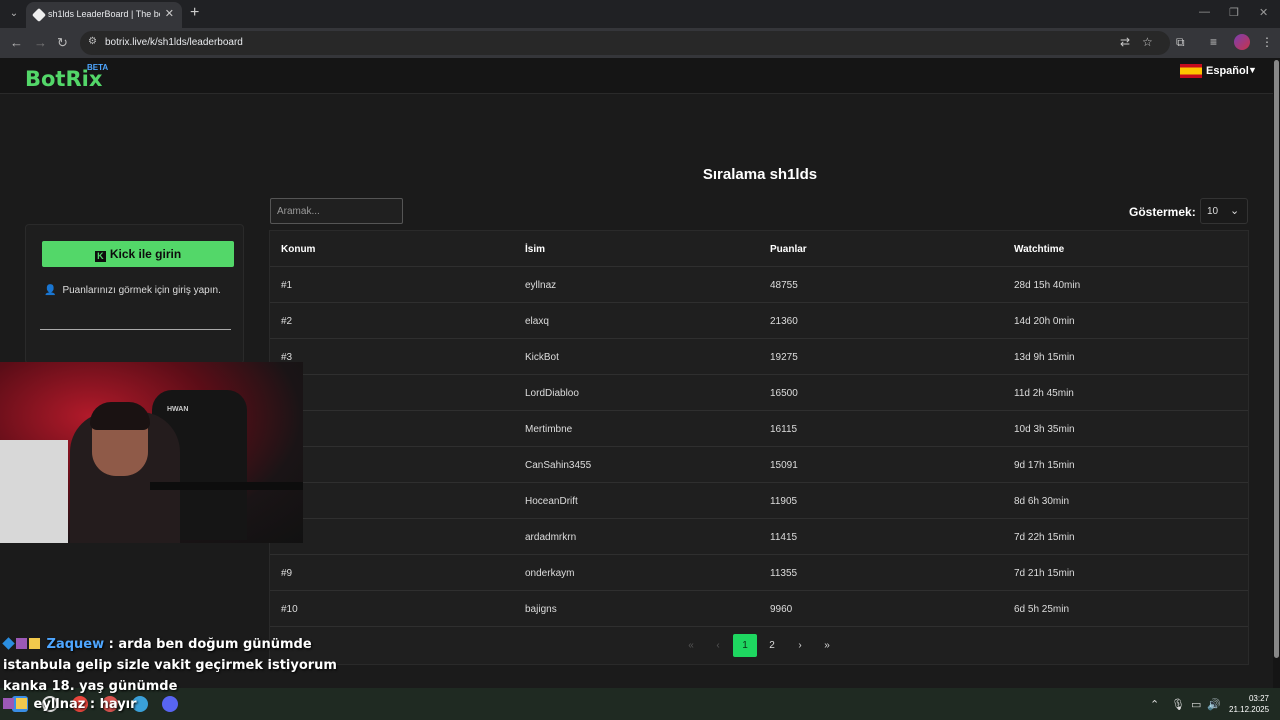 Image resolution: width=1280 pixels, height=720 pixels. What do you see at coordinates (289, 609) in the screenshot?
I see `cell-rank: #10` at bounding box center [289, 609].